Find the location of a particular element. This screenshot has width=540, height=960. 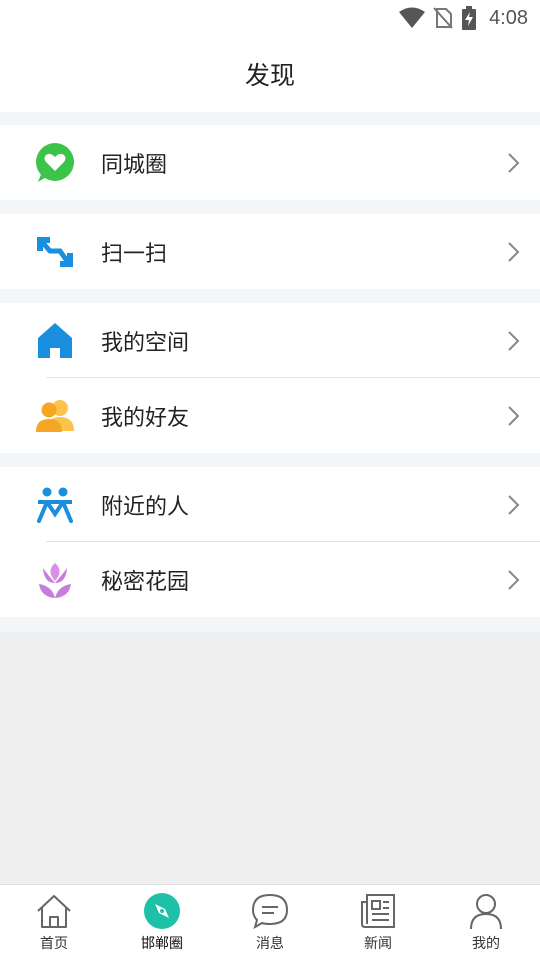

compass-icon is located at coordinates (162, 911).